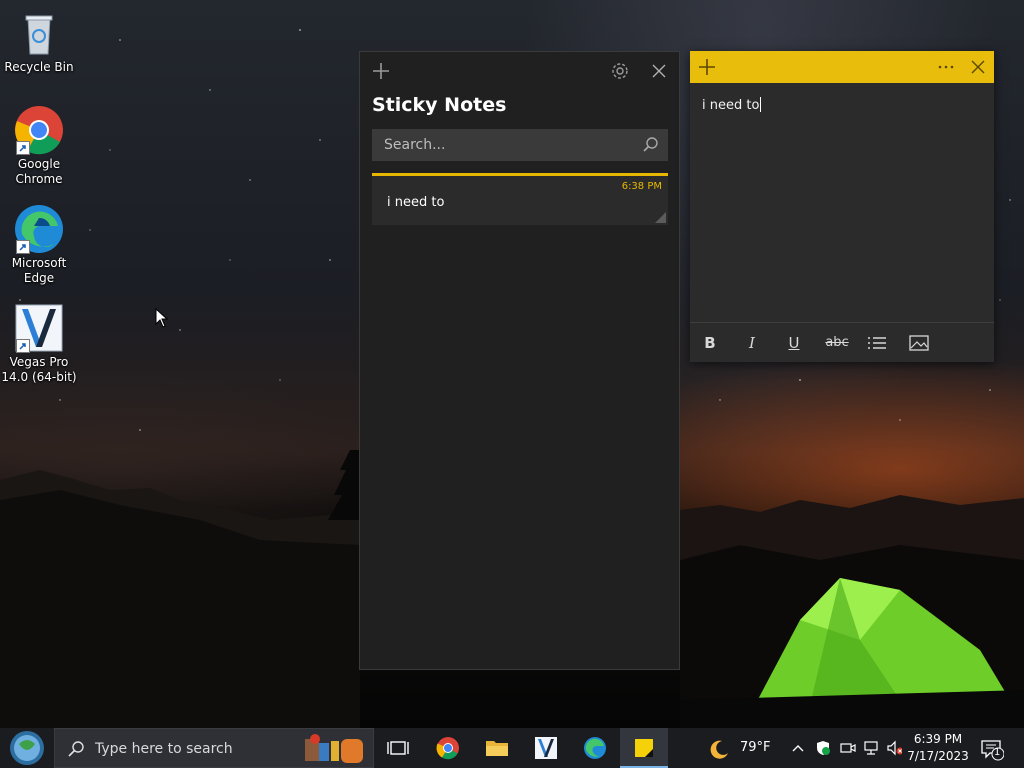 Image resolution: width=1024 pixels, height=768 pixels. I want to click on recycle-bin-icon, so click(39, 33).